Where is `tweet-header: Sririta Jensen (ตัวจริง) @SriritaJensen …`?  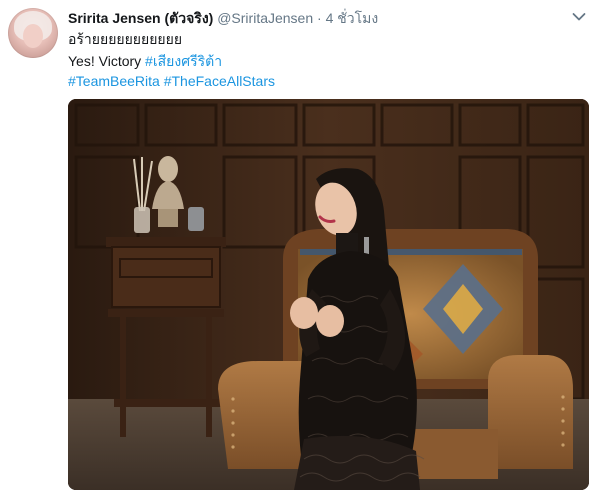
tweet-header: Sririta Jensen (ตัวจริง) @SriritaJensen … is located at coordinates (319, 18).